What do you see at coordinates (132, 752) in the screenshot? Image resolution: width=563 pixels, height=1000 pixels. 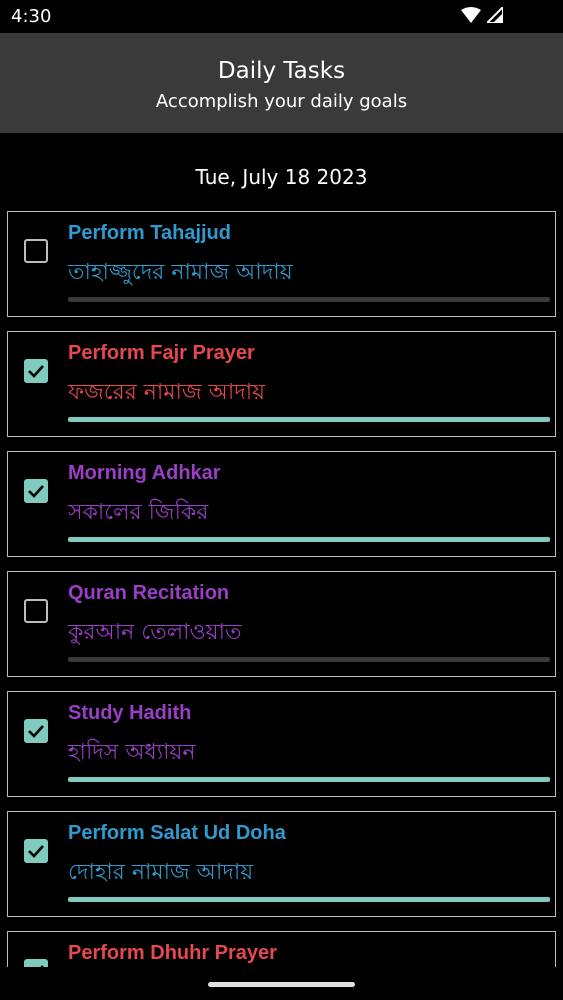 I see `task-subtitle: হাদিস অধ্যায়ন` at bounding box center [132, 752].